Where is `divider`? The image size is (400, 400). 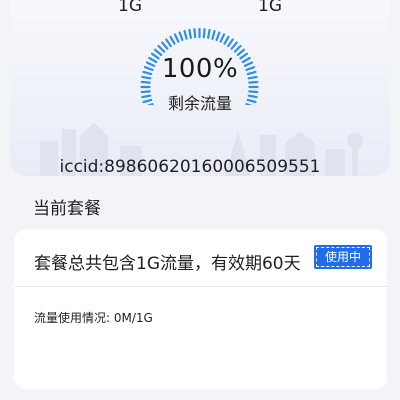 divider is located at coordinates (200, 286).